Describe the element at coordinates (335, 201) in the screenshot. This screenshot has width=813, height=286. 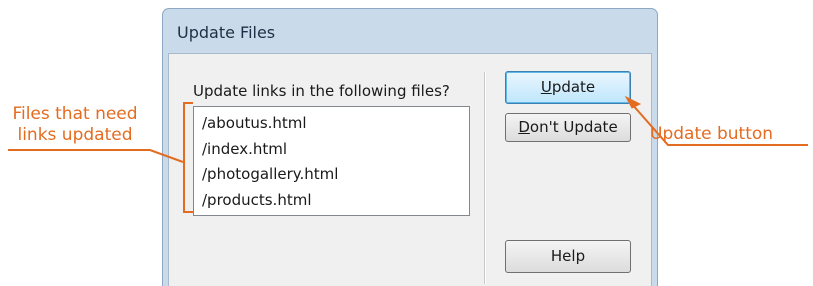
I see `list-item: /products.html` at that location.